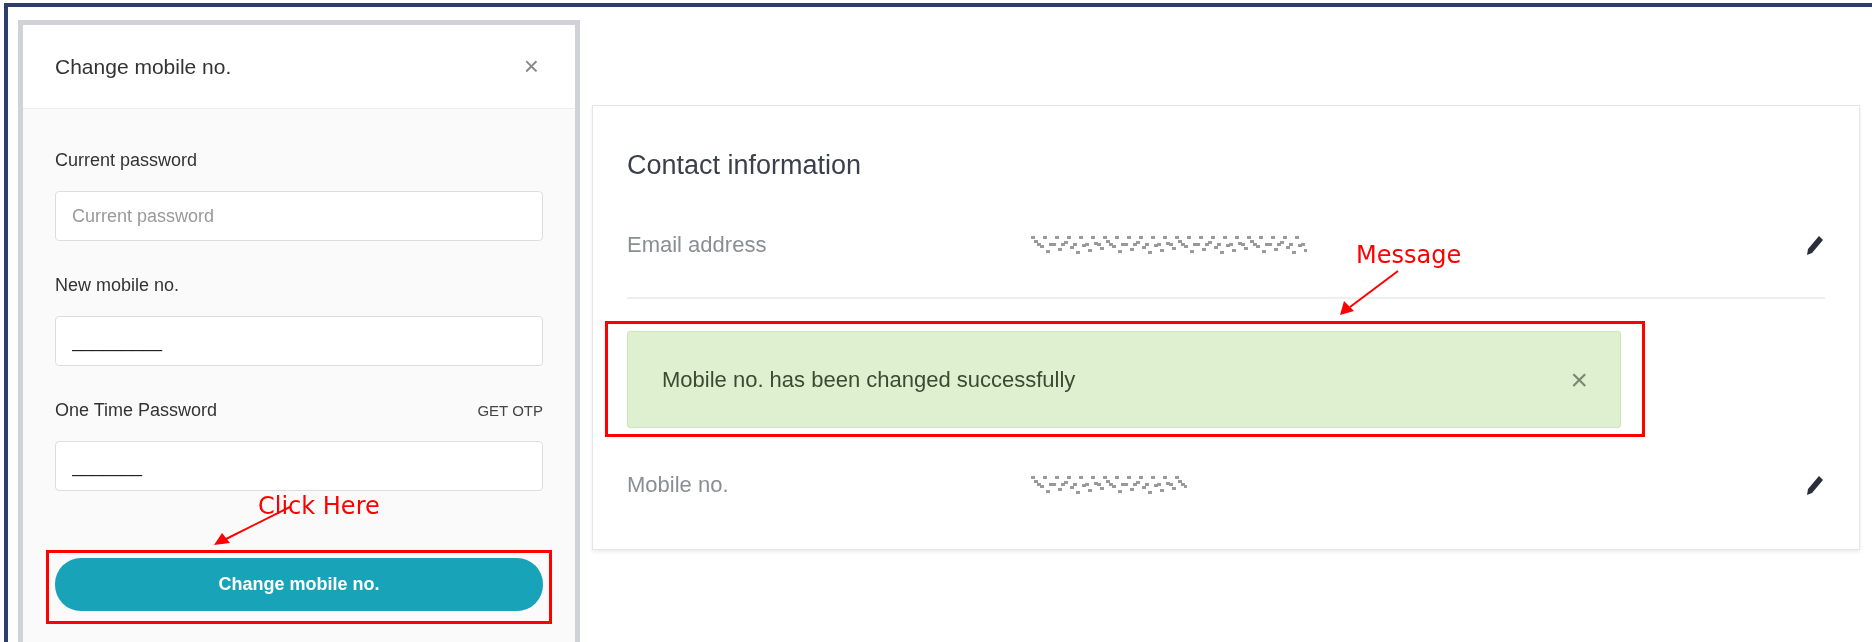 Image resolution: width=1872 pixels, height=642 pixels. Describe the element at coordinates (1409, 255) in the screenshot. I see `annotation-label: Message` at that location.